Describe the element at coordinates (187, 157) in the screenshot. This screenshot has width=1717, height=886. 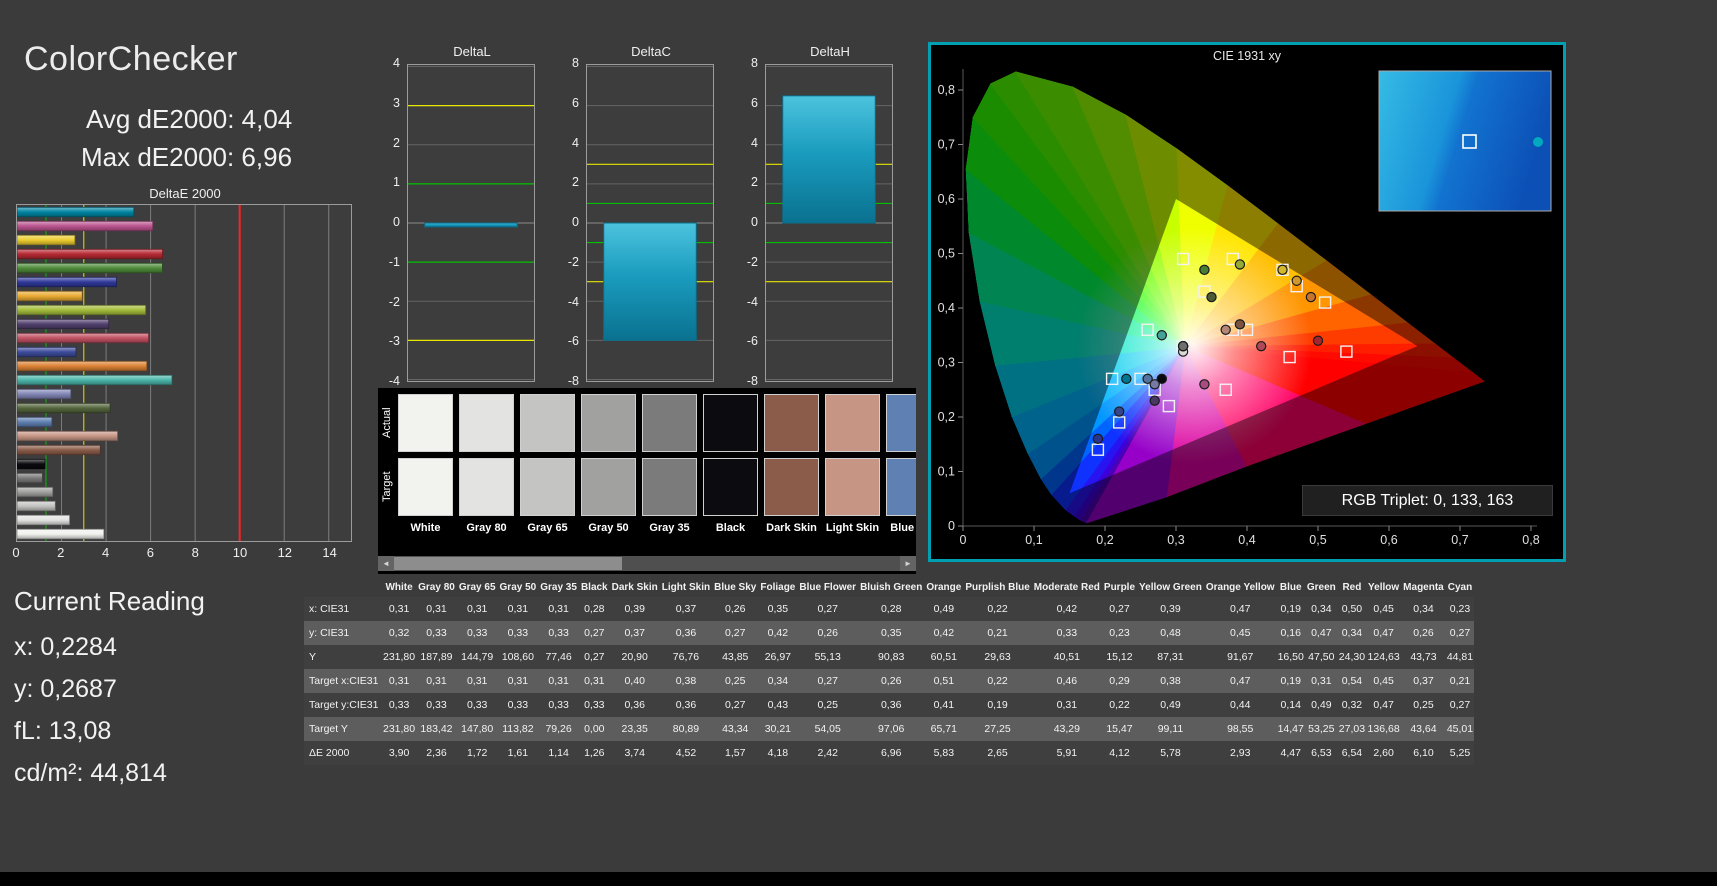
I see `max-de2000-readout: Max dE2000: 6,96` at that location.